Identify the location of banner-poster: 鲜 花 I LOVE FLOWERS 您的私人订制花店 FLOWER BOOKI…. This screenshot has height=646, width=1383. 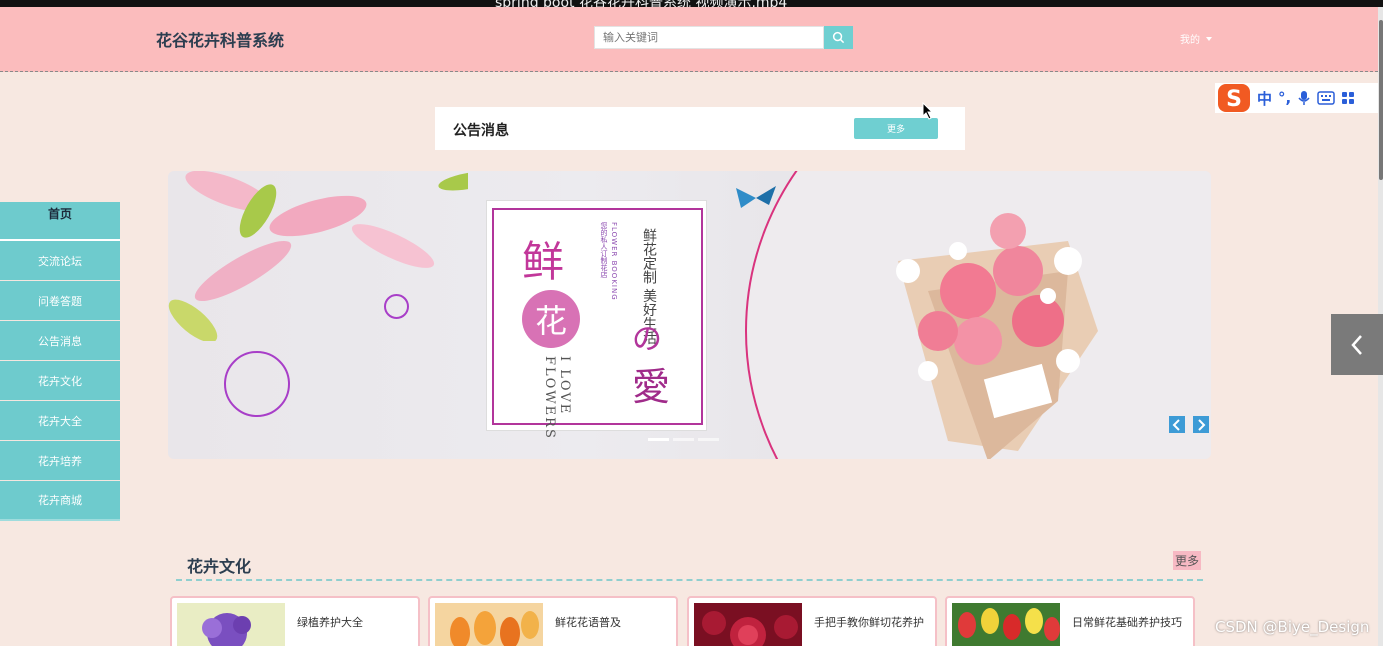
(596, 320).